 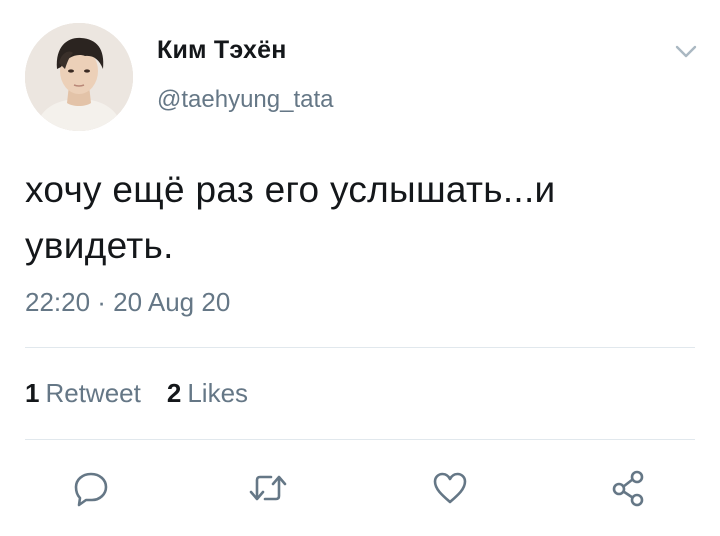 I want to click on heart-icon, so click(x=450, y=488).